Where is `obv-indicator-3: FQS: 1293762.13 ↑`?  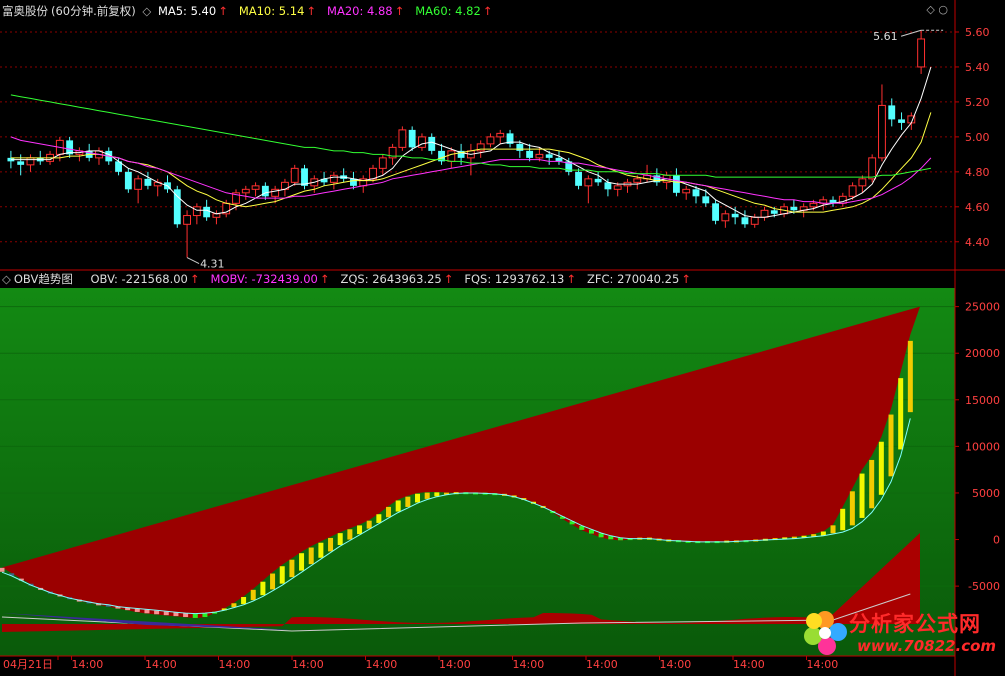 obv-indicator-3: FQS: 1293762.13 ↑ is located at coordinates (520, 279).